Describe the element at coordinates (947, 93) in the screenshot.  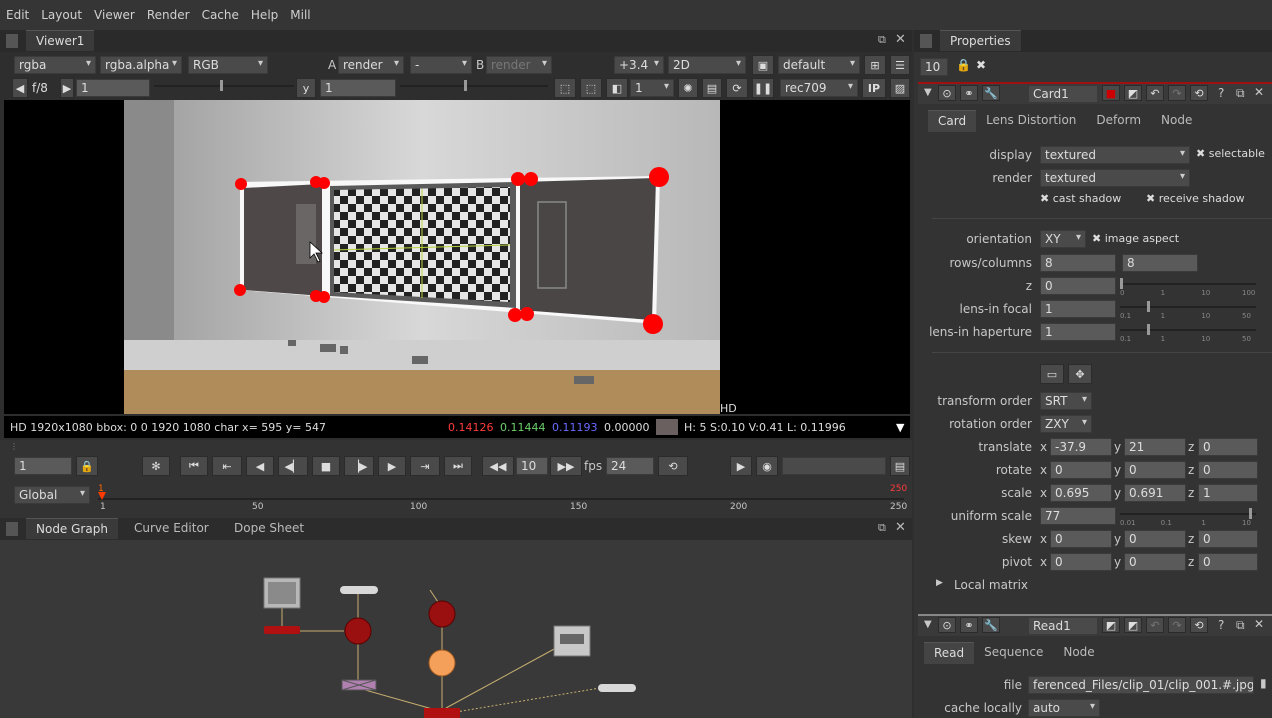
I see `centre-icon: ⊙` at that location.